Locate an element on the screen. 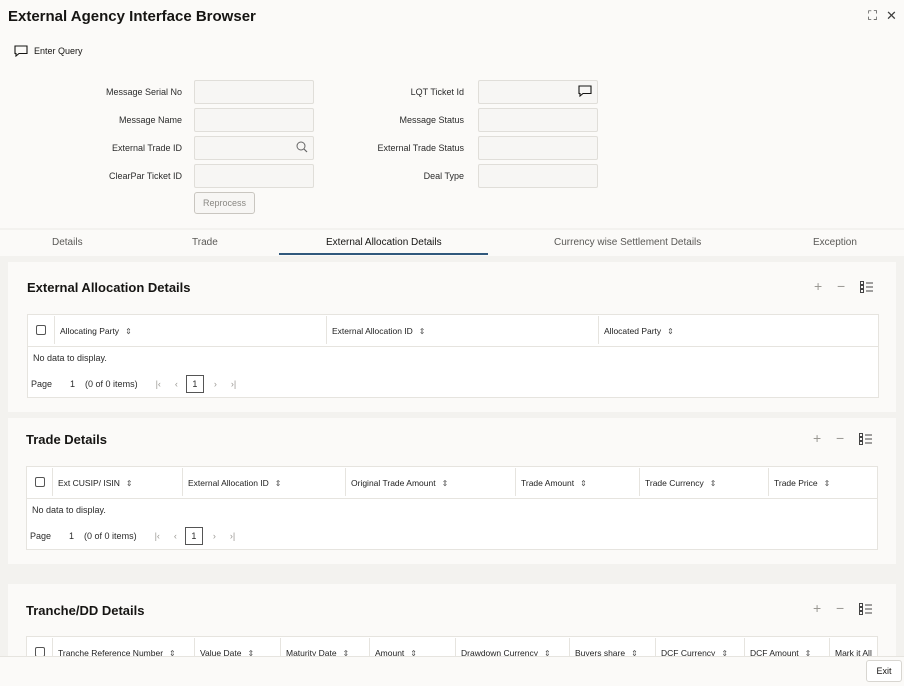  column-header-label: Trade Amount is located at coordinates (548, 483).